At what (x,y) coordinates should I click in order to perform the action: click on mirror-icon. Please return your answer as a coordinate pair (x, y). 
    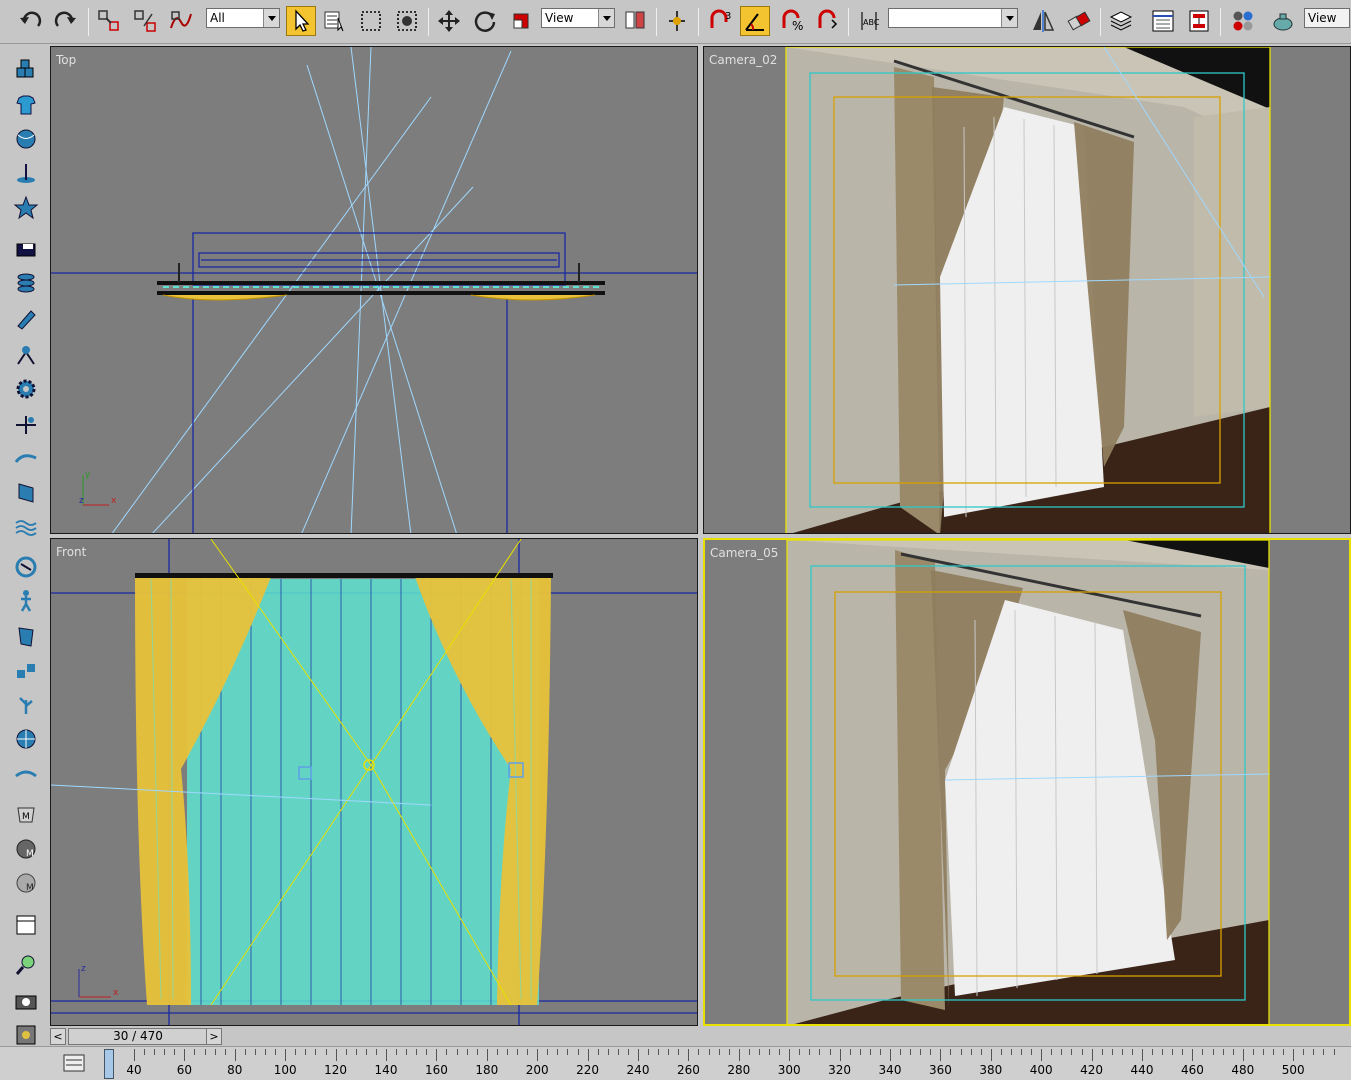
    Looking at the image, I should click on (1043, 21).